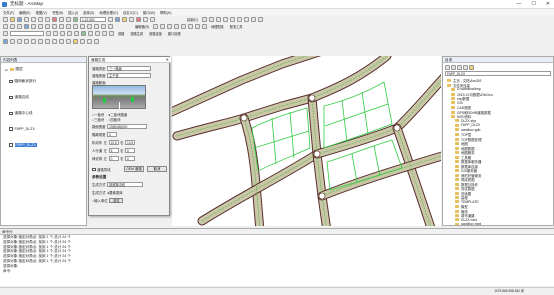 Image resolution: width=554 pixels, height=295 pixels. Describe the element at coordinates (47, 26) in the screenshot. I see `back-icon` at that location.